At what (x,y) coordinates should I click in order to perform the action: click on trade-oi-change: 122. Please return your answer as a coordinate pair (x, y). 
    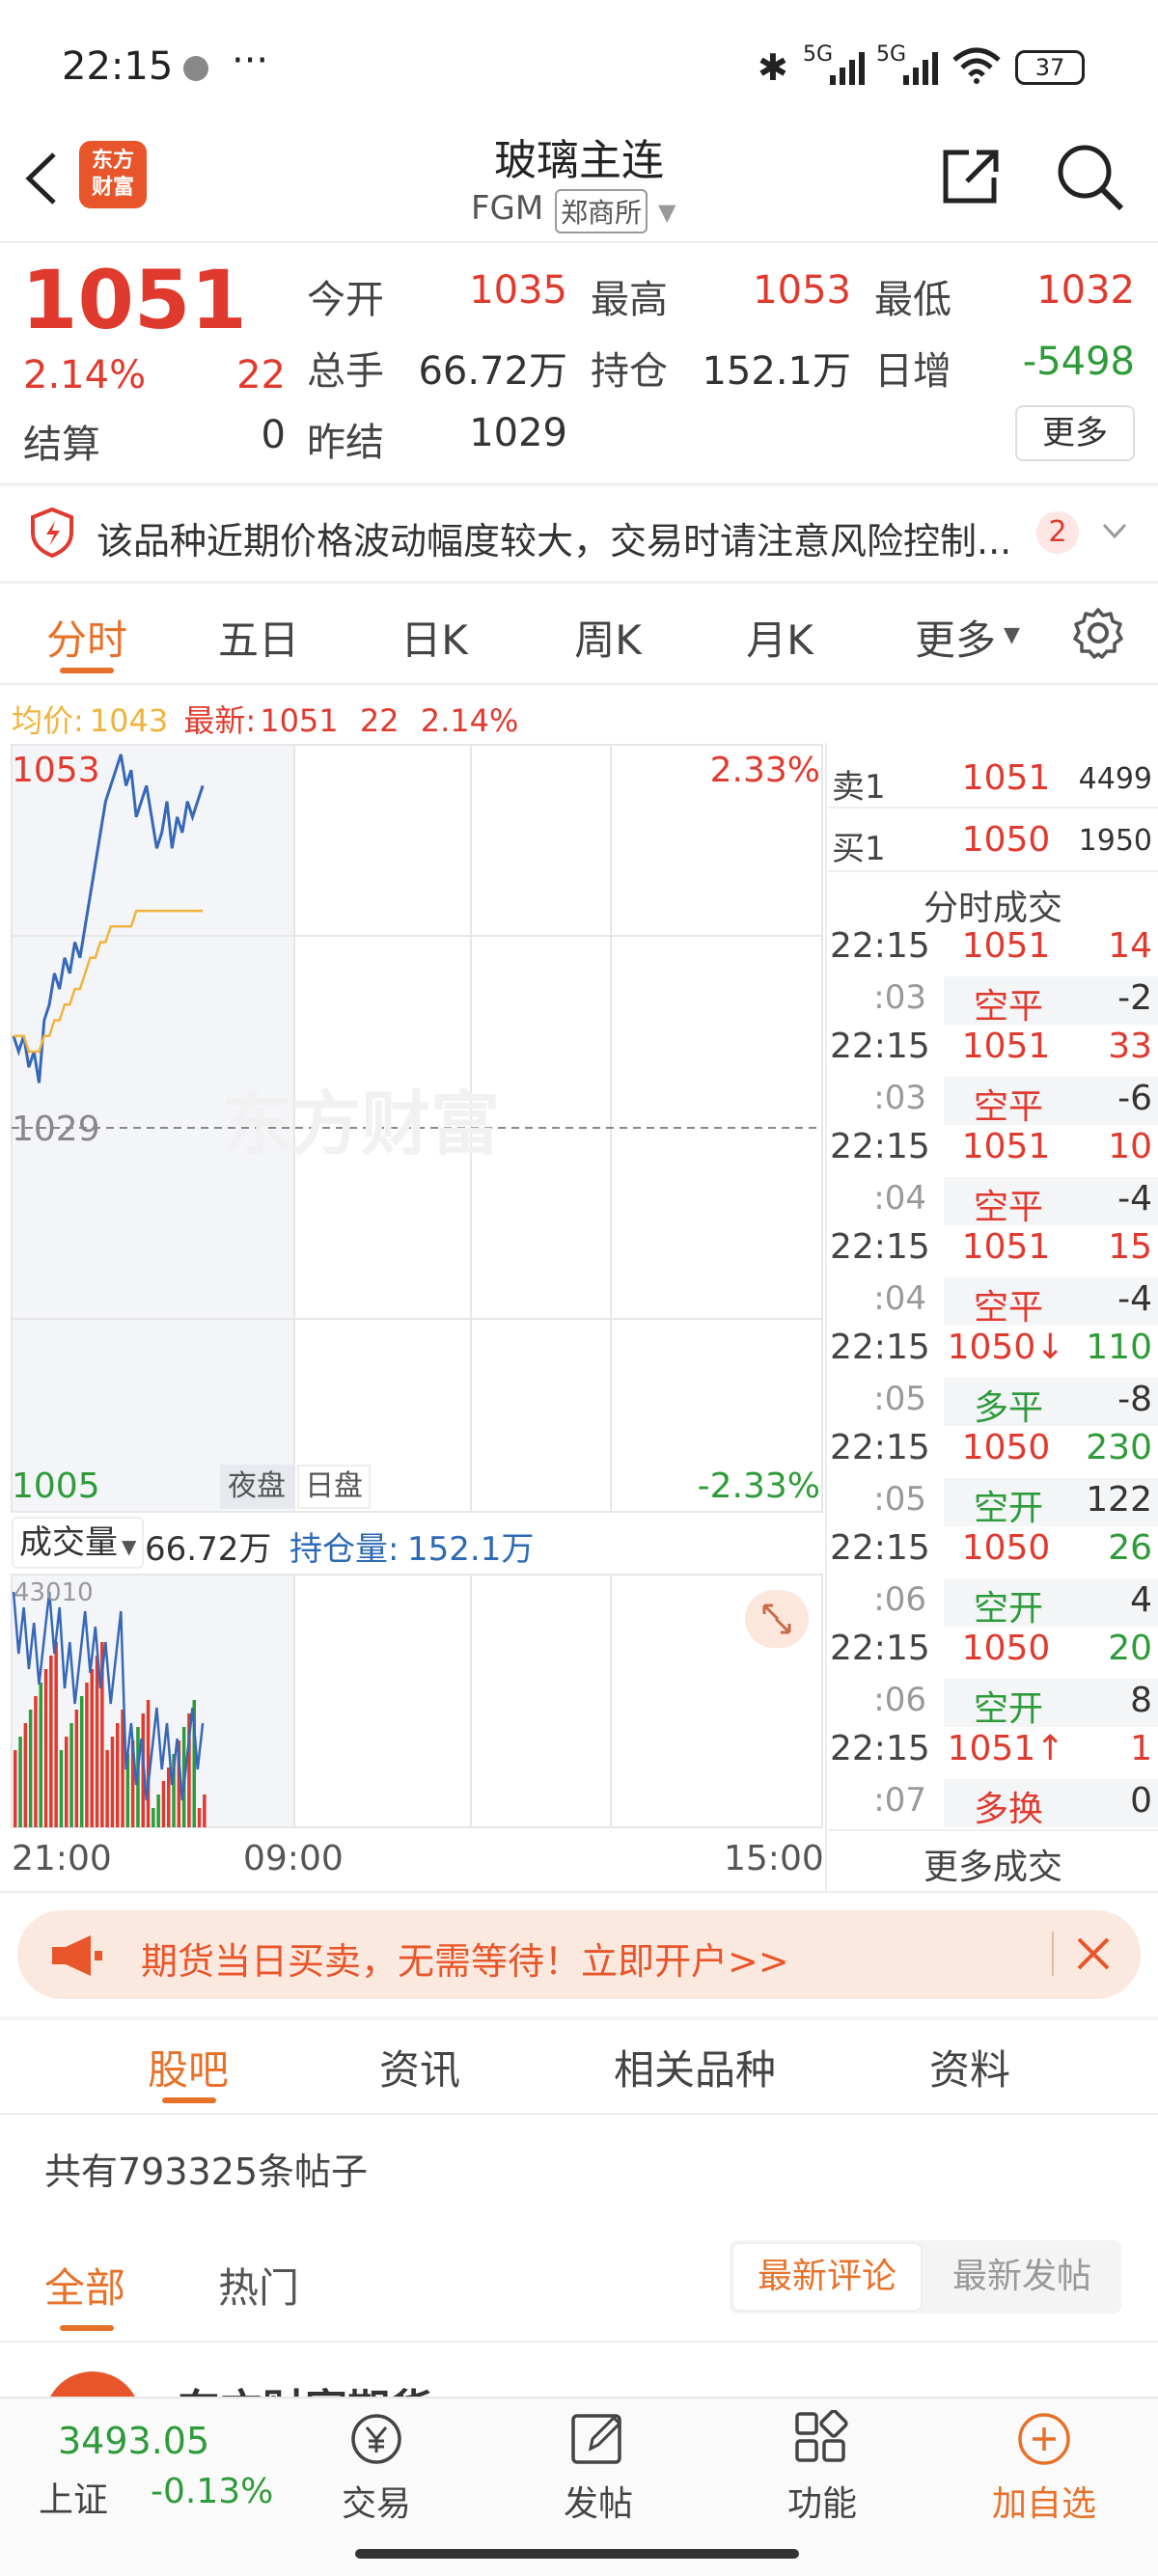
    Looking at the image, I should click on (1119, 1500).